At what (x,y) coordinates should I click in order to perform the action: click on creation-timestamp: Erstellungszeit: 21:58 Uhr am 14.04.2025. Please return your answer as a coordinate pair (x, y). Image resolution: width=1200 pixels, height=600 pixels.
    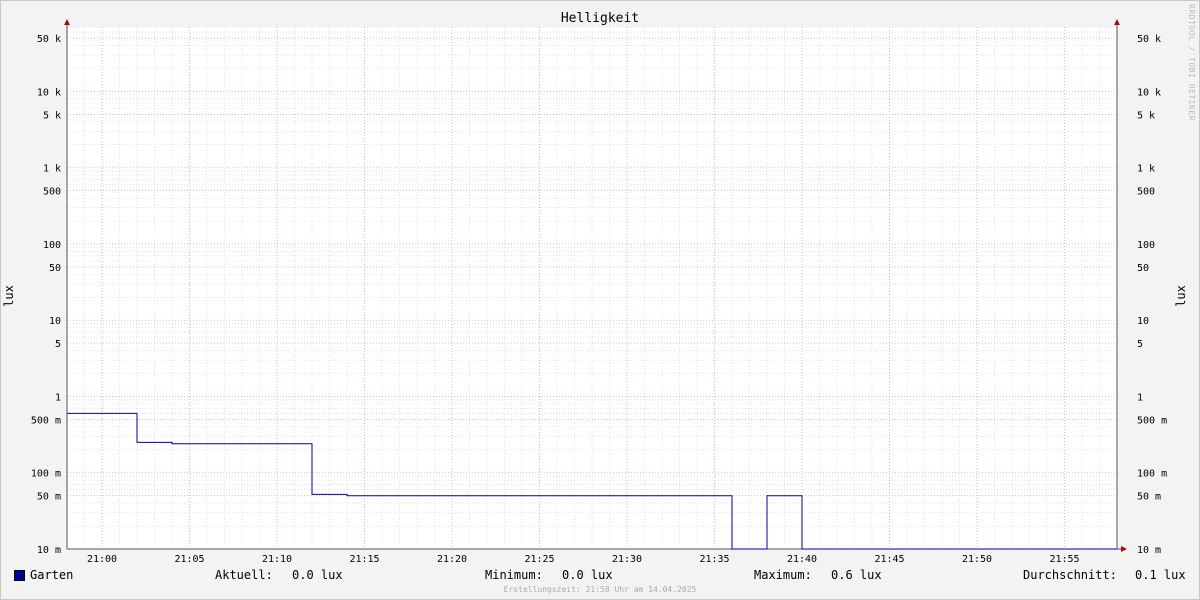
    Looking at the image, I should click on (600, 589).